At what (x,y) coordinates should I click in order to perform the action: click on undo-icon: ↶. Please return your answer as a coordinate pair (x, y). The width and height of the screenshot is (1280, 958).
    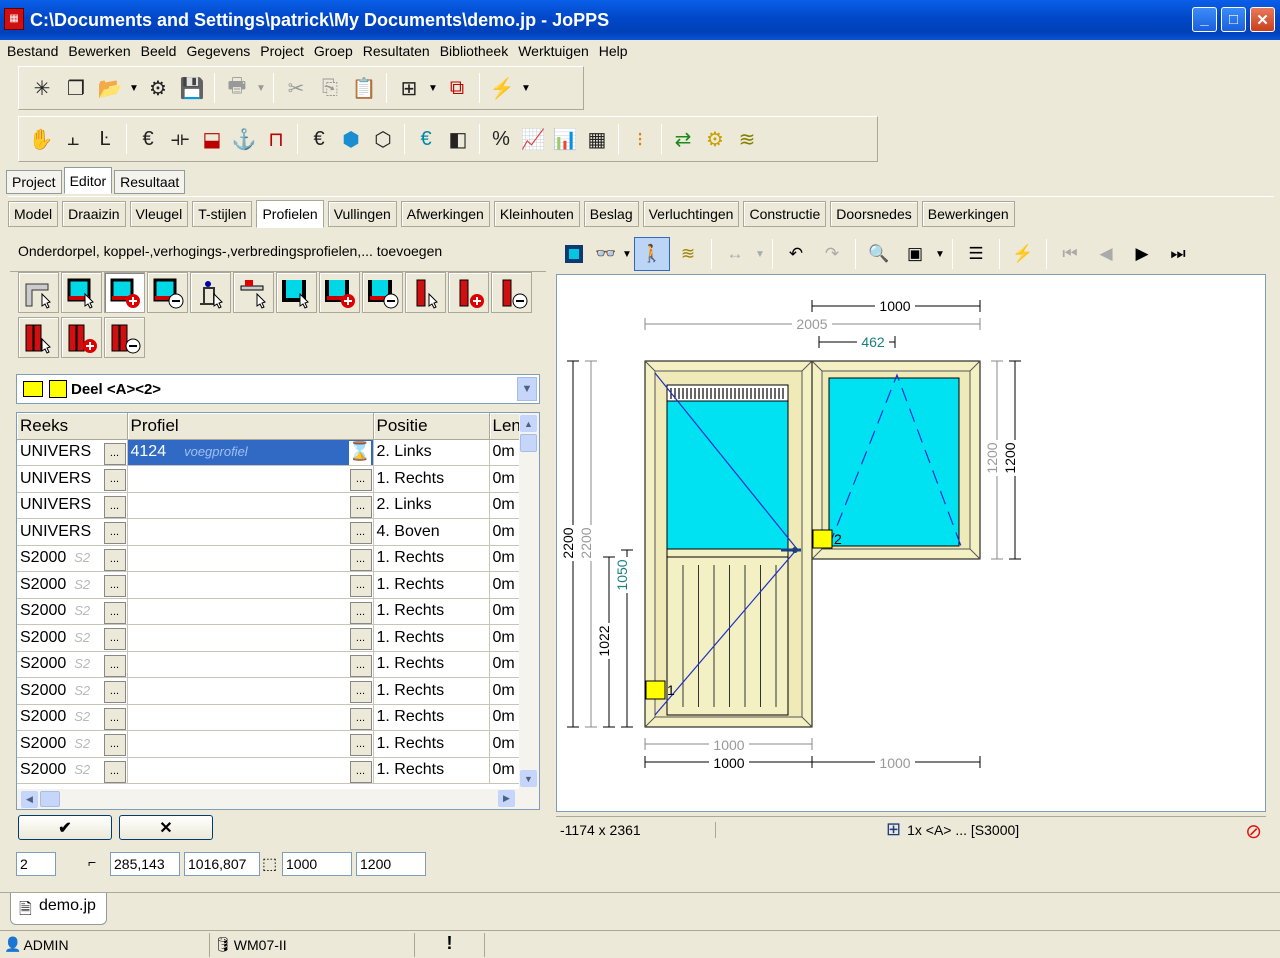
    Looking at the image, I should click on (796, 254).